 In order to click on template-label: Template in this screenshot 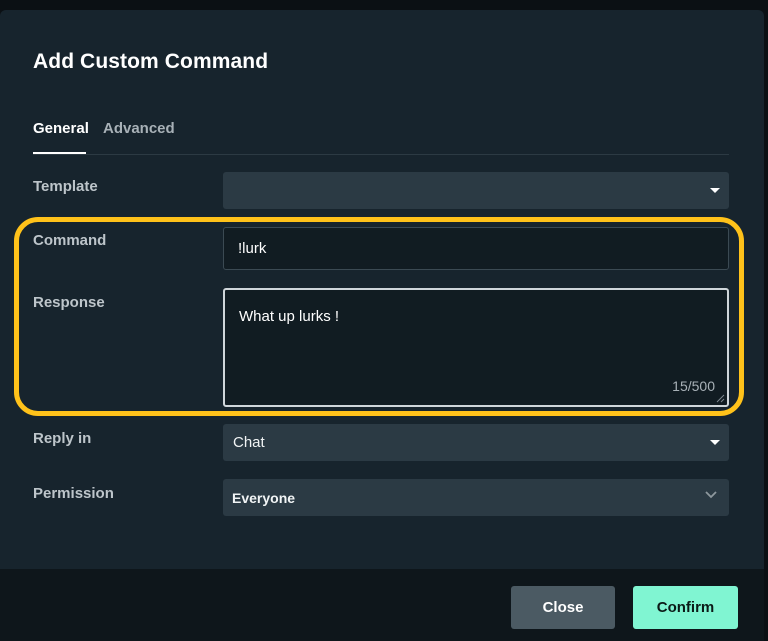, I will do `click(65, 186)`.